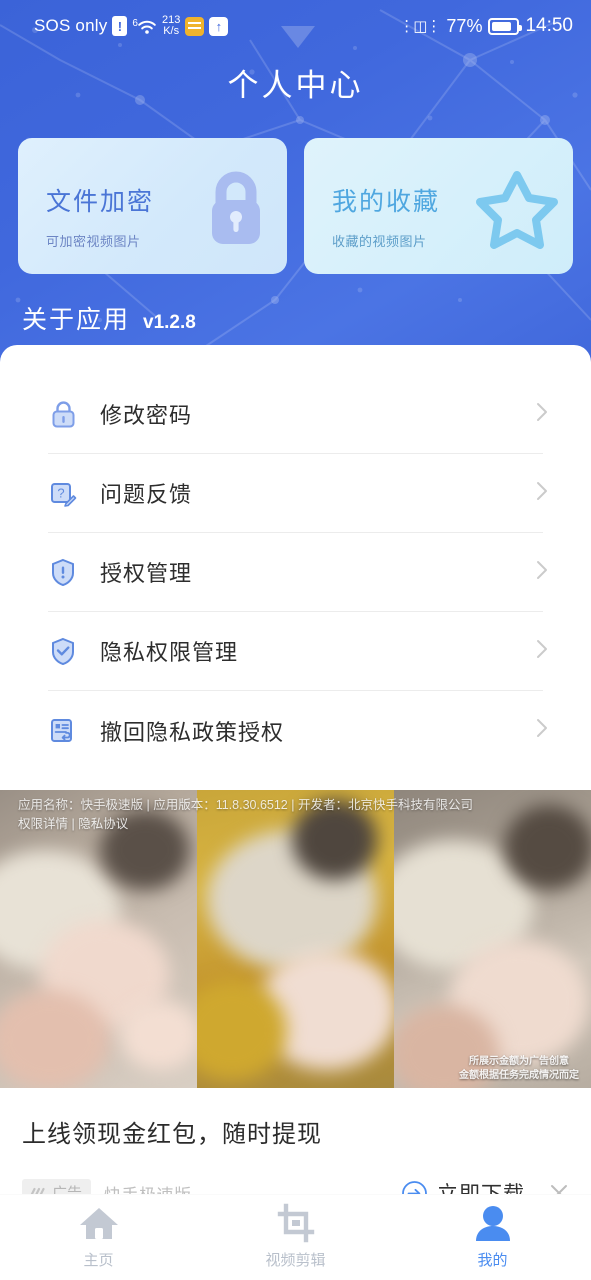  What do you see at coordinates (519, 1068) in the screenshot?
I see `ad-amount-disclaimer: 所展示金额为广告创意 金额根据任务完成情况而定` at bounding box center [519, 1068].